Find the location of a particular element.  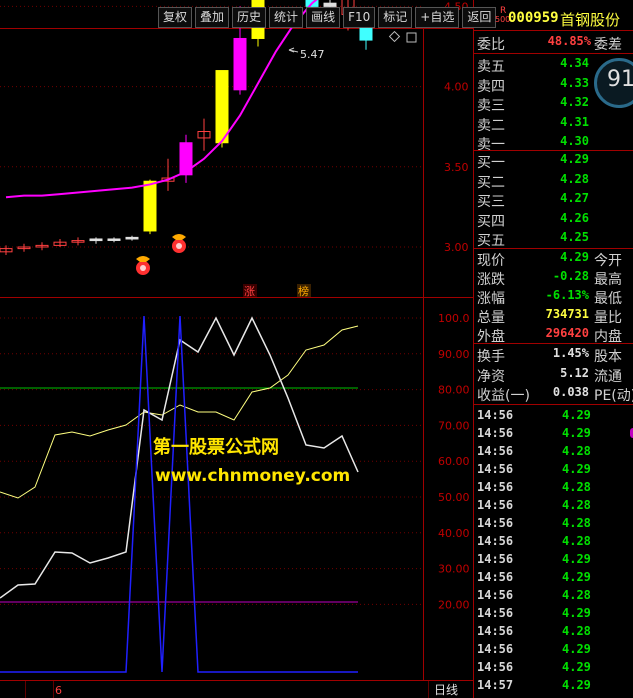

price-axis: 5.505.004.504.003.503.00 is located at coordinates (456, 127).